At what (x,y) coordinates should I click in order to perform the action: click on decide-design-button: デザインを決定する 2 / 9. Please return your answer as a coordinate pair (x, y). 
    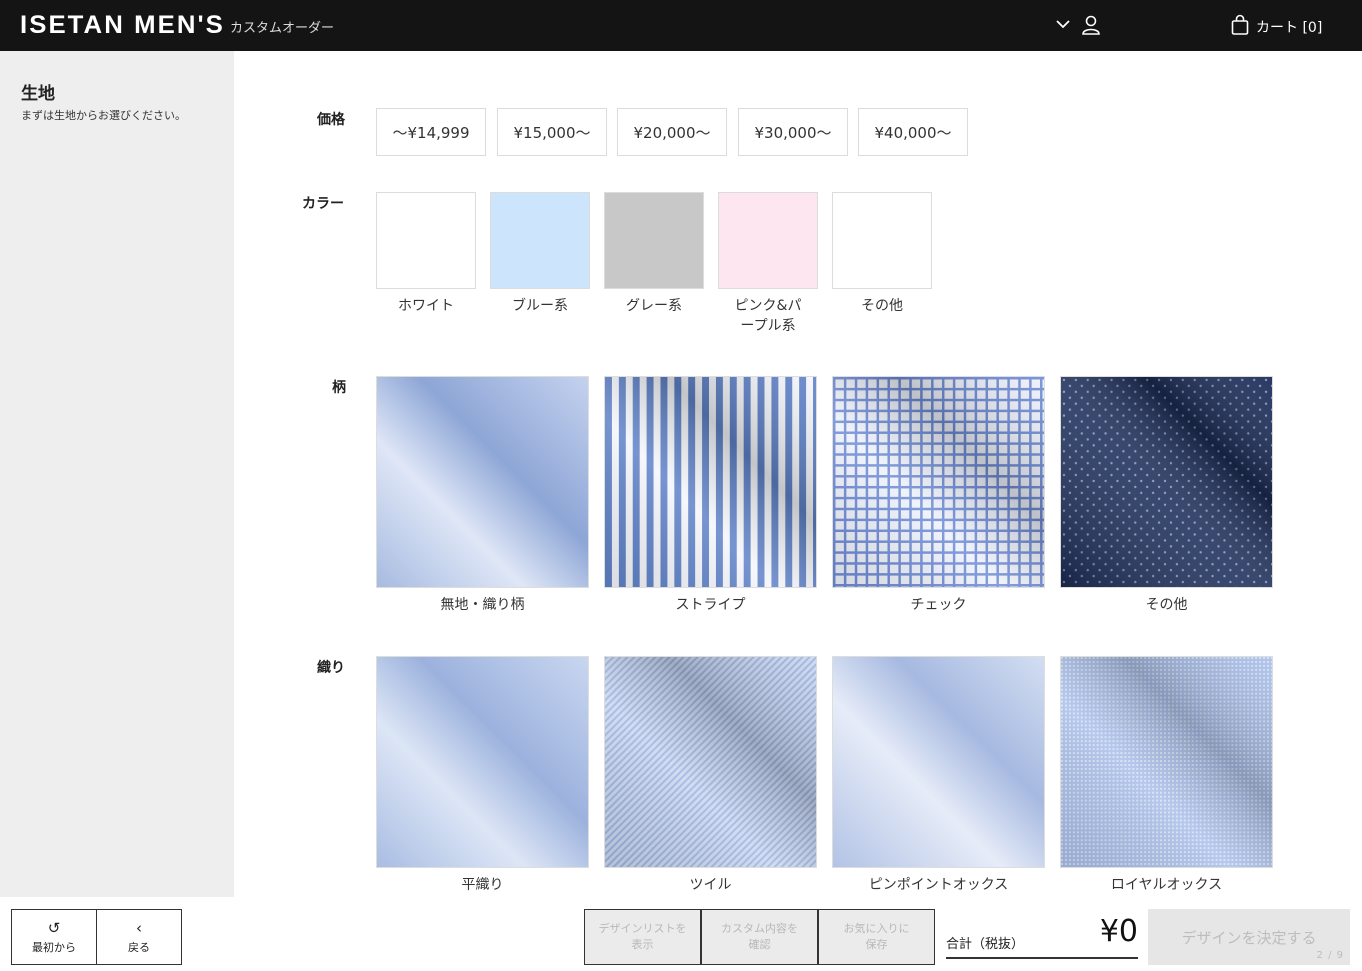
    Looking at the image, I should click on (1249, 937).